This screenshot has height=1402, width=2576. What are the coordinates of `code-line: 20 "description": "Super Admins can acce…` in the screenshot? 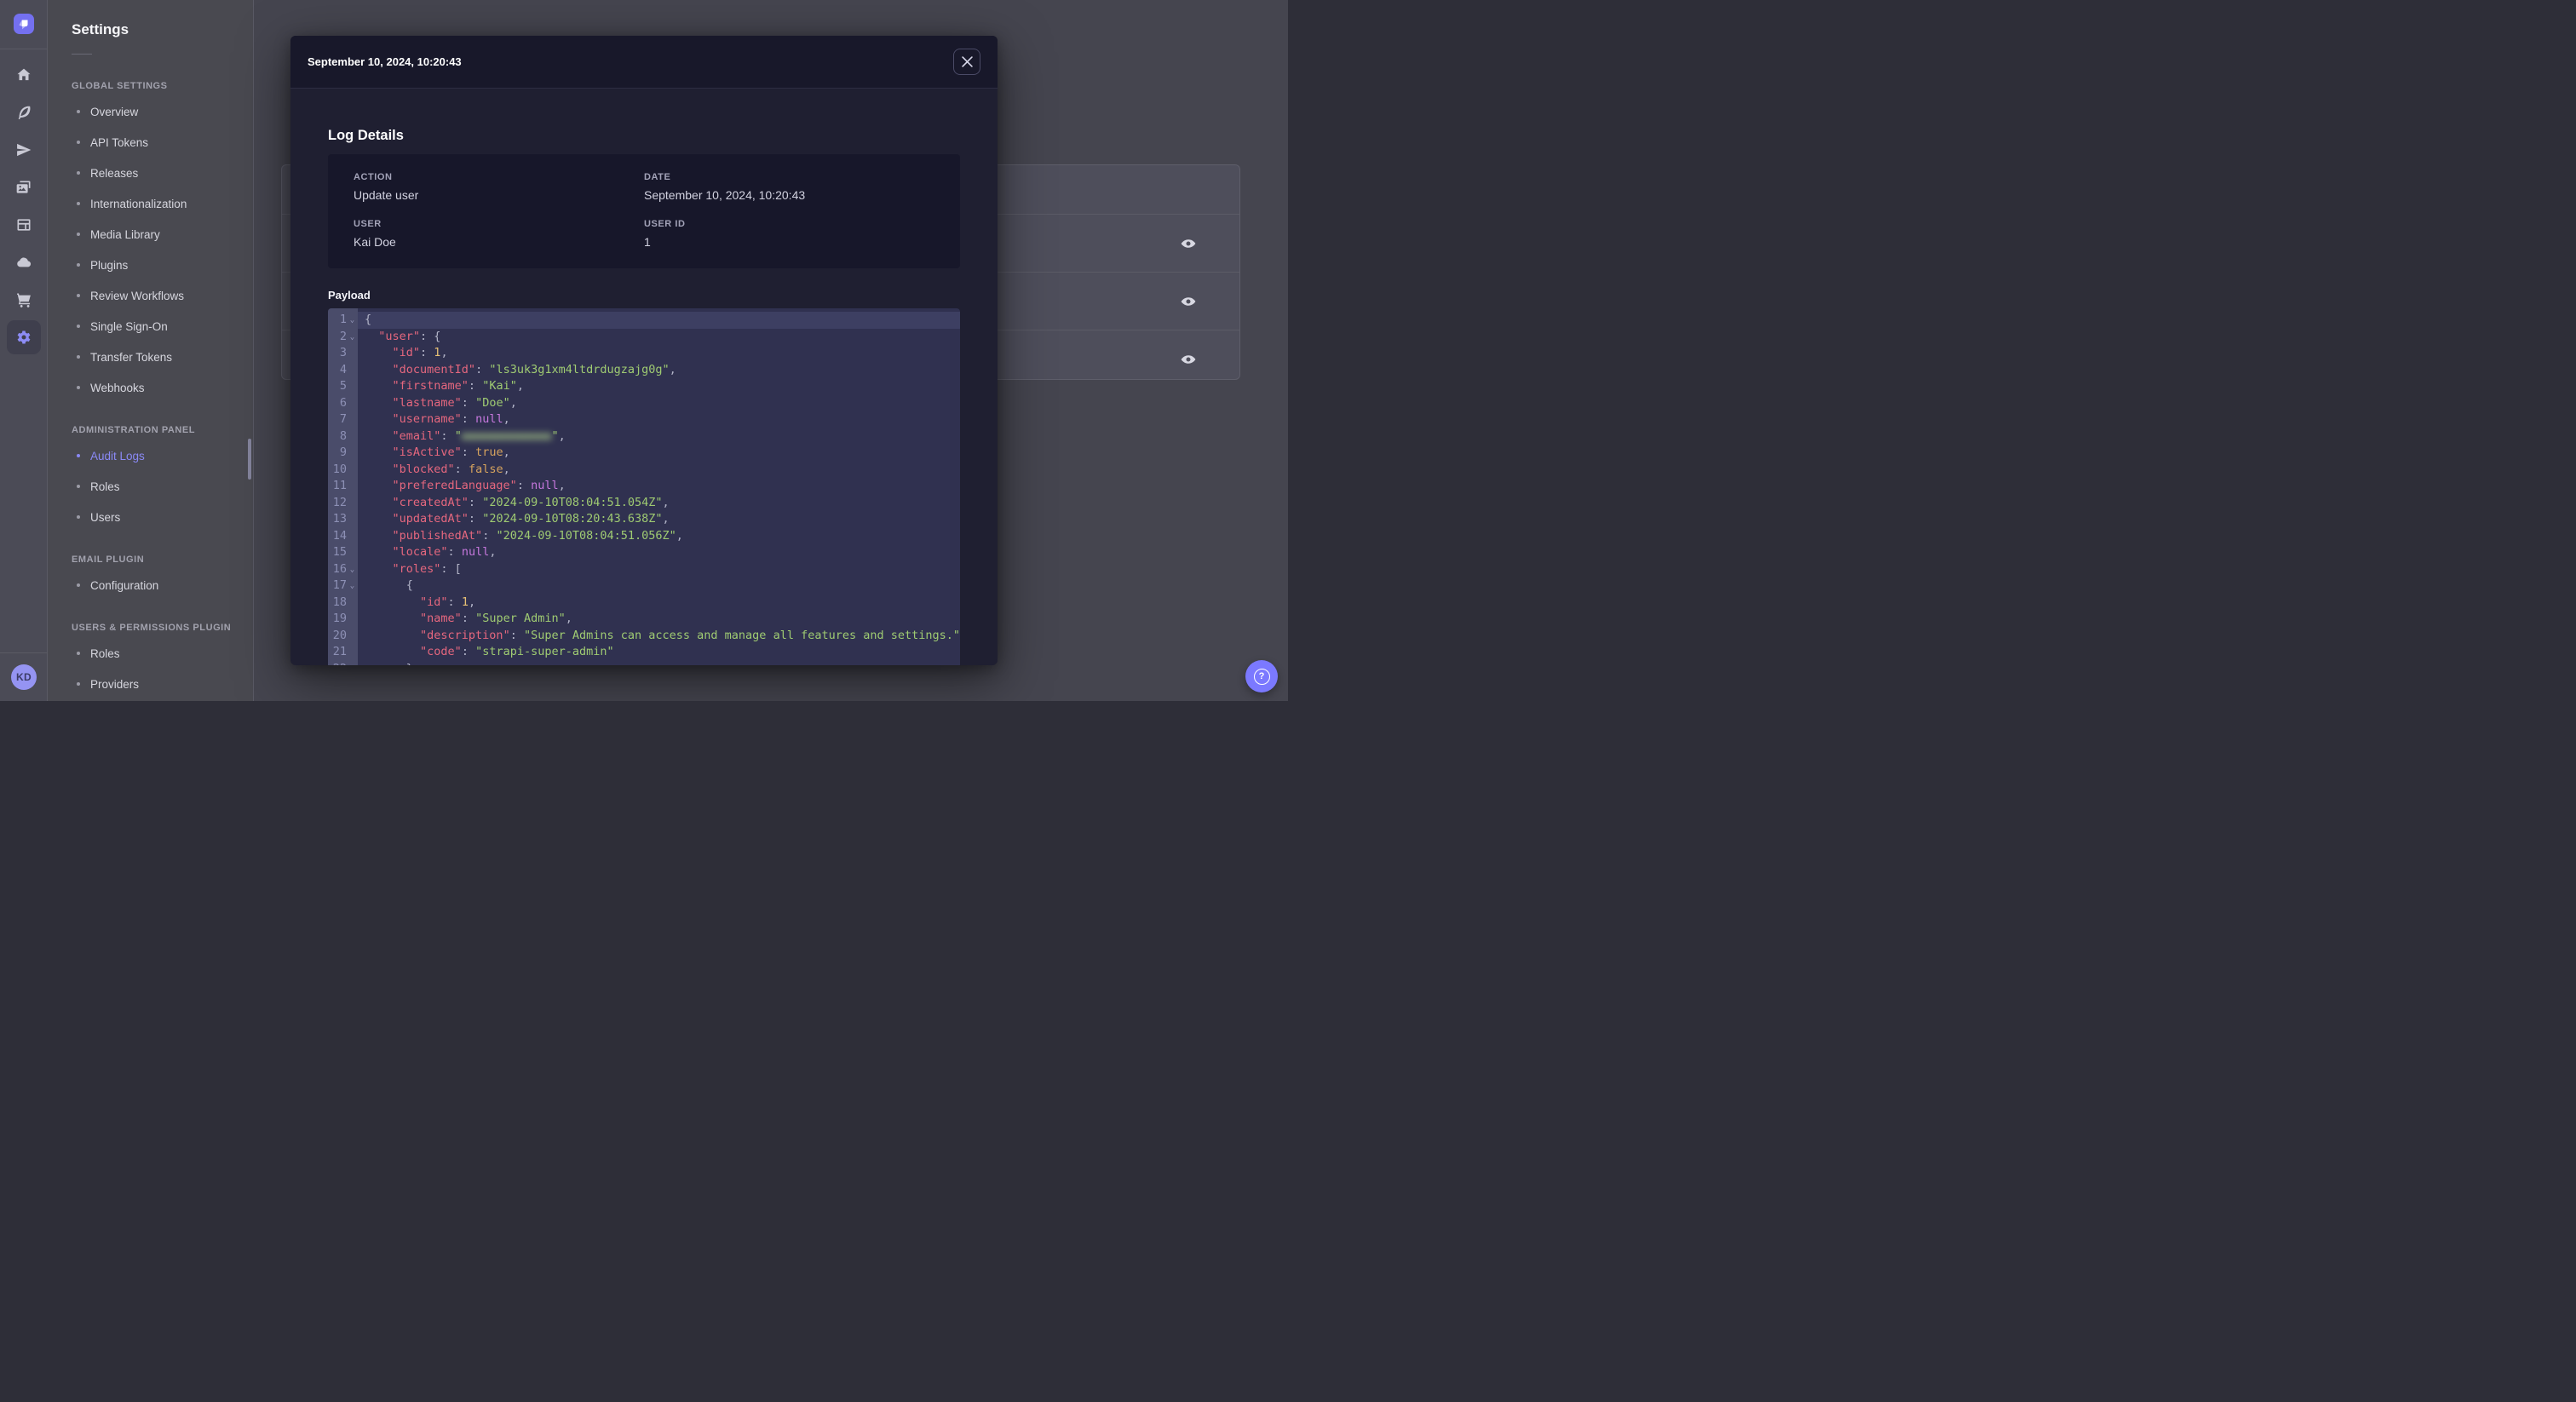 It's located at (644, 636).